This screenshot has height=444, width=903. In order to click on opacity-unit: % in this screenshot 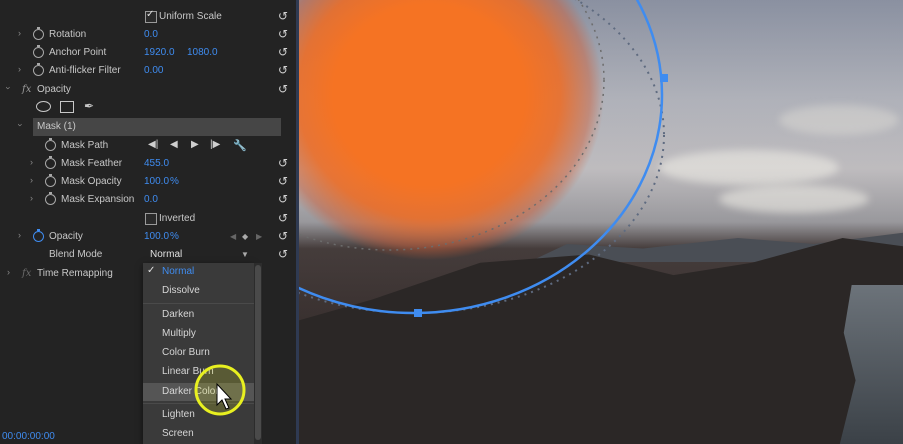, I will do `click(174, 236)`.